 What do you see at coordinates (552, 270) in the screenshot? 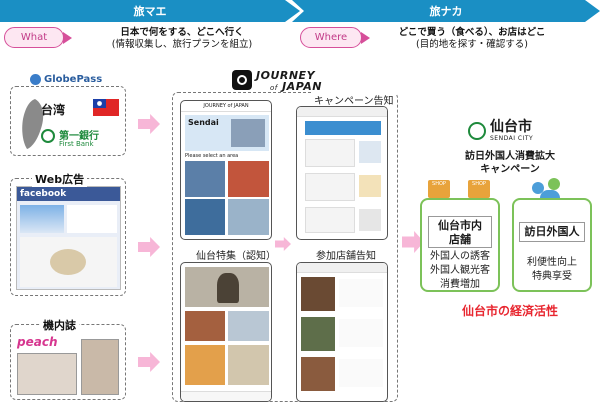
I see `foreign-visitors-benefits: 利便性向上 特典享受` at bounding box center [552, 270].